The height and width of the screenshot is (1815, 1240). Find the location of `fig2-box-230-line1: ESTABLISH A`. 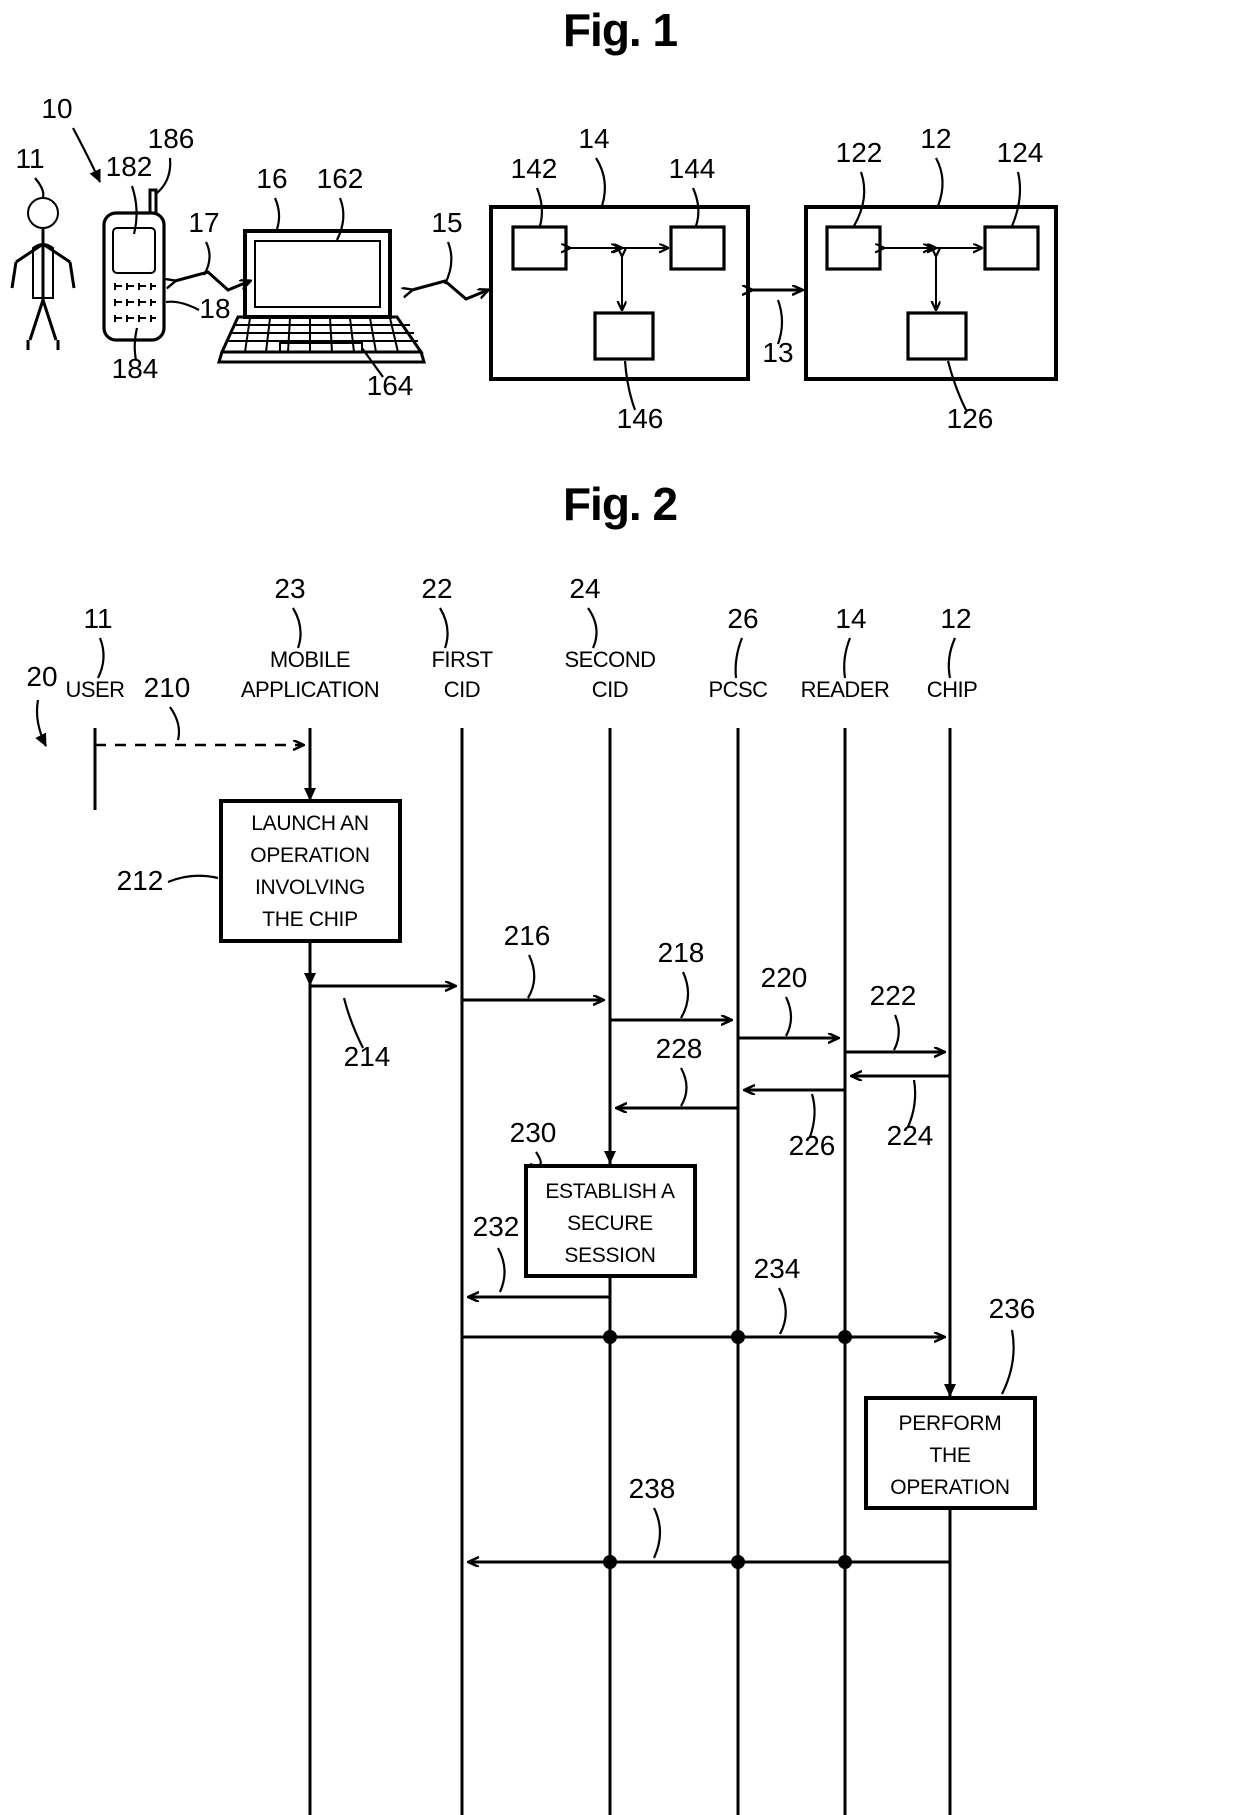

fig2-box-230-line1: ESTABLISH A is located at coordinates (610, 1191).